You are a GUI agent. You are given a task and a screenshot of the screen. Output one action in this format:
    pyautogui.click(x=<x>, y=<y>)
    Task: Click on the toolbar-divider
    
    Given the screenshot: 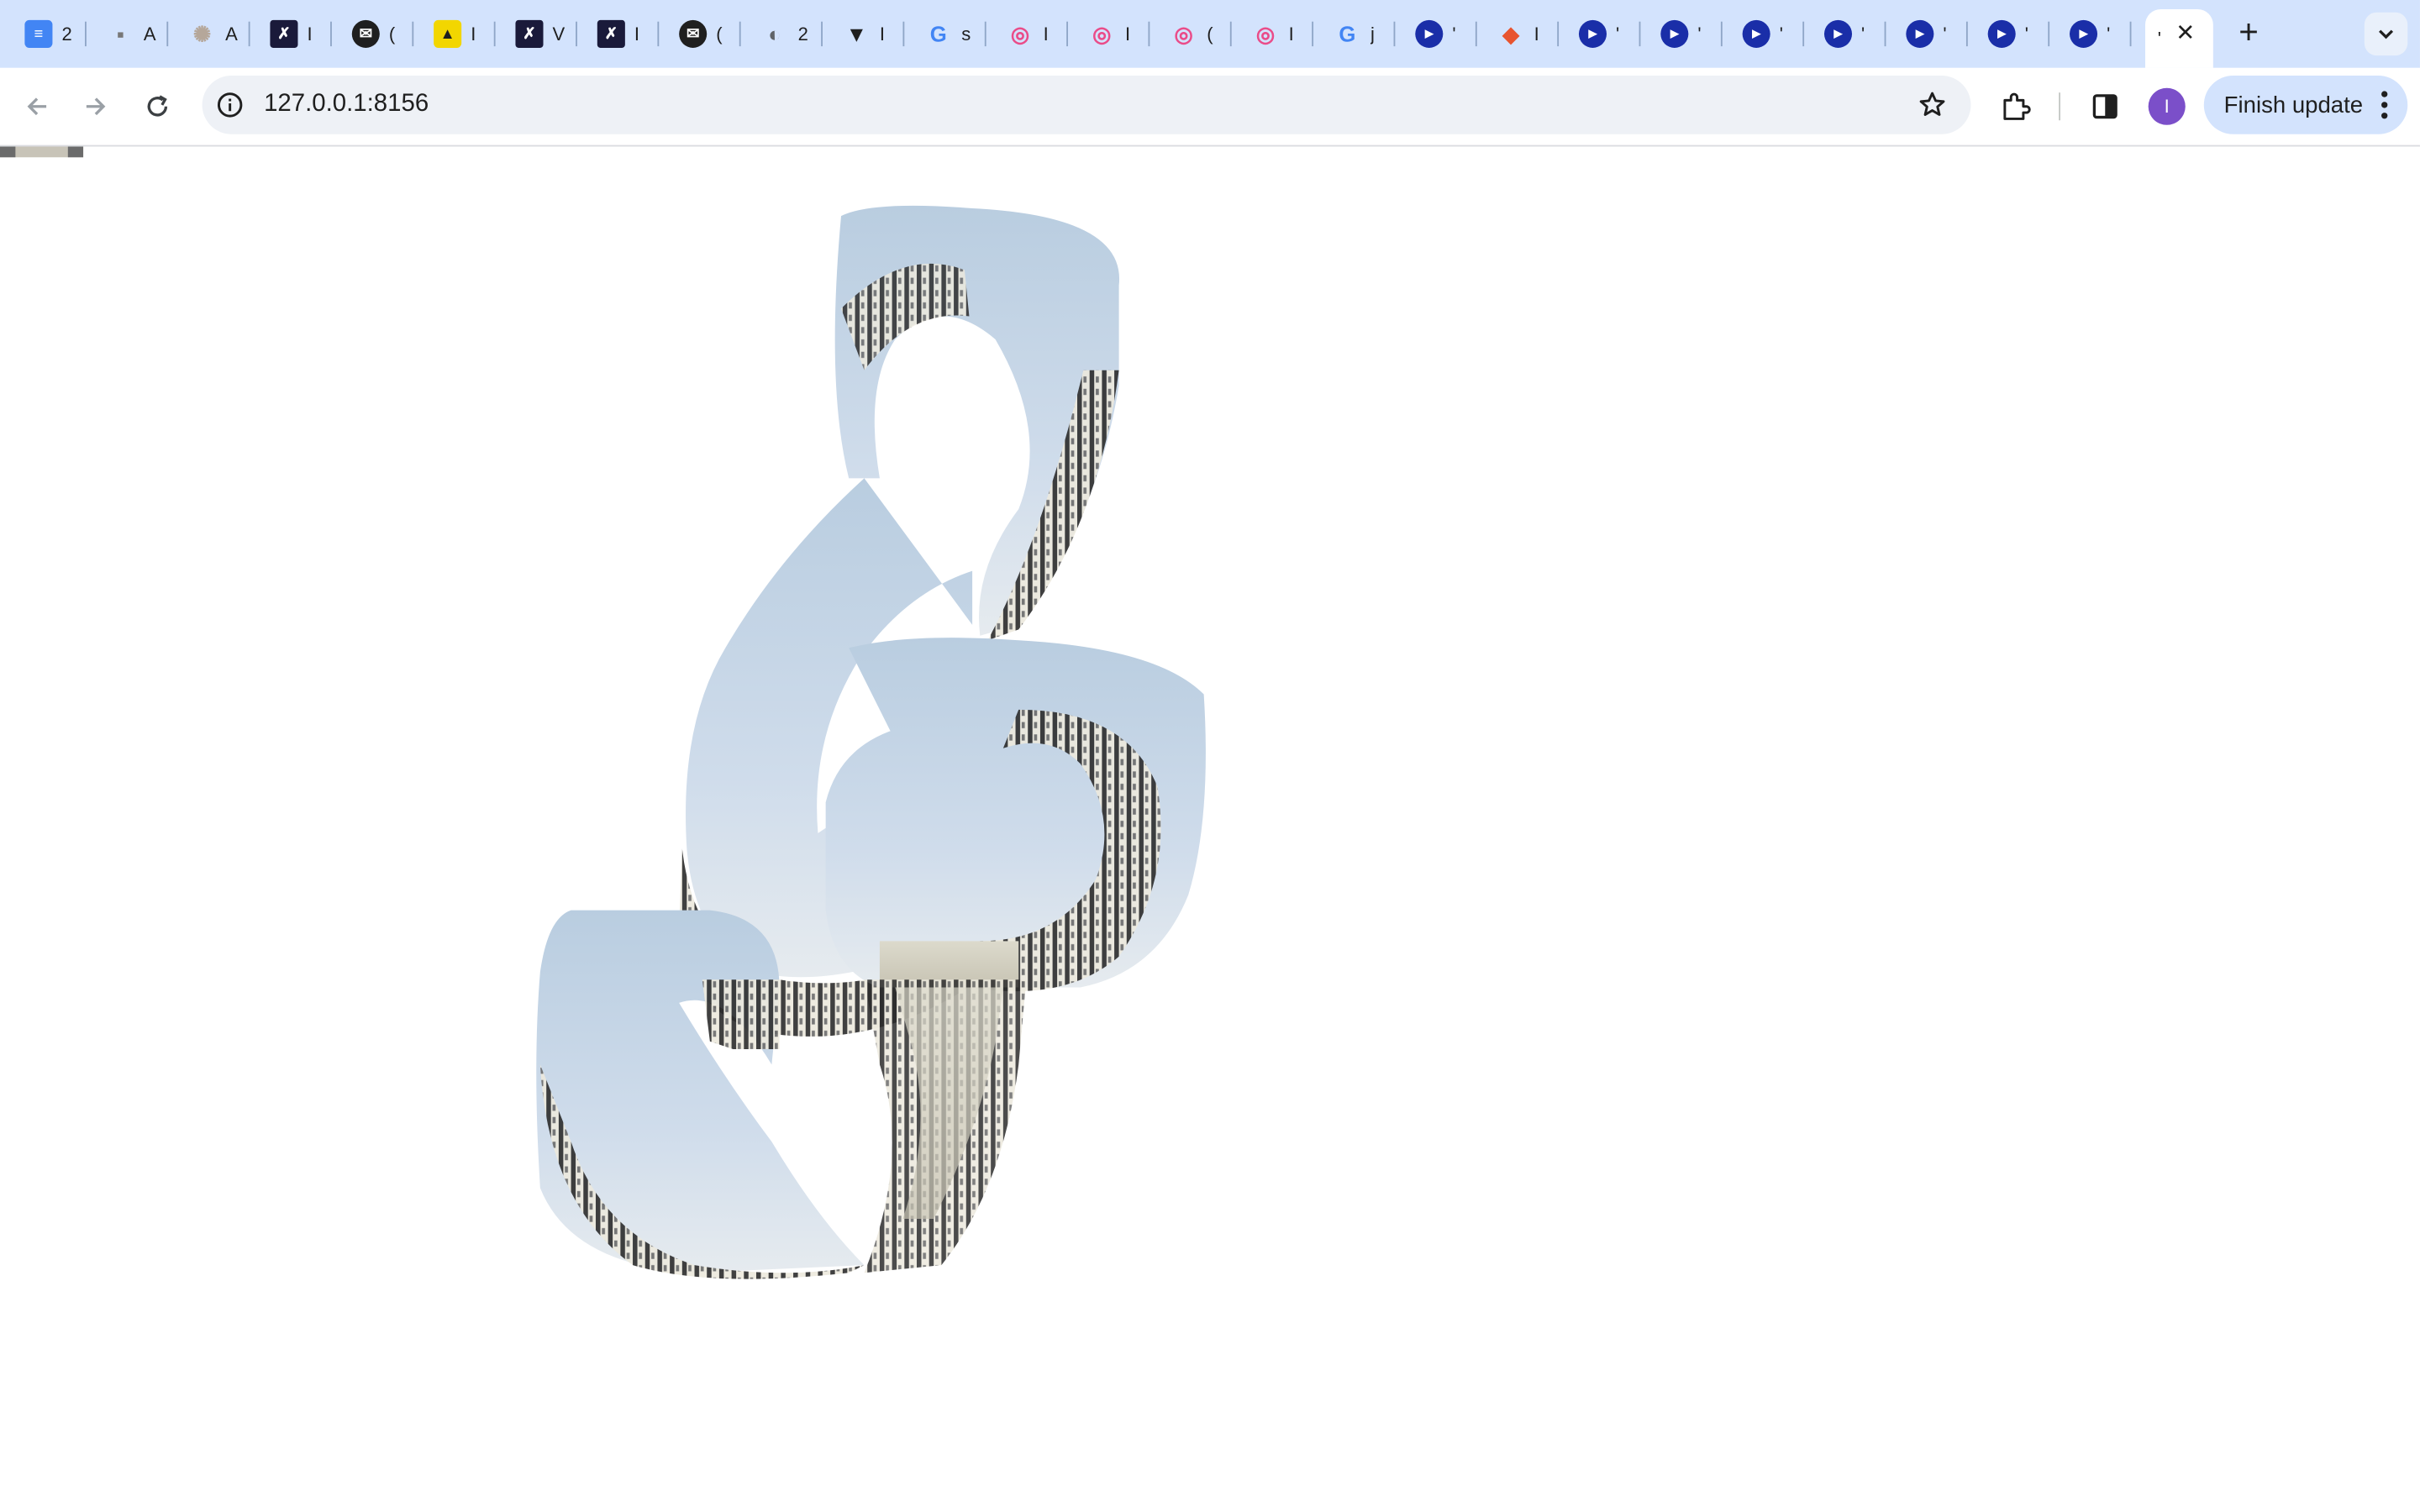 What is the action you would take?
    pyautogui.click(x=2059, y=106)
    